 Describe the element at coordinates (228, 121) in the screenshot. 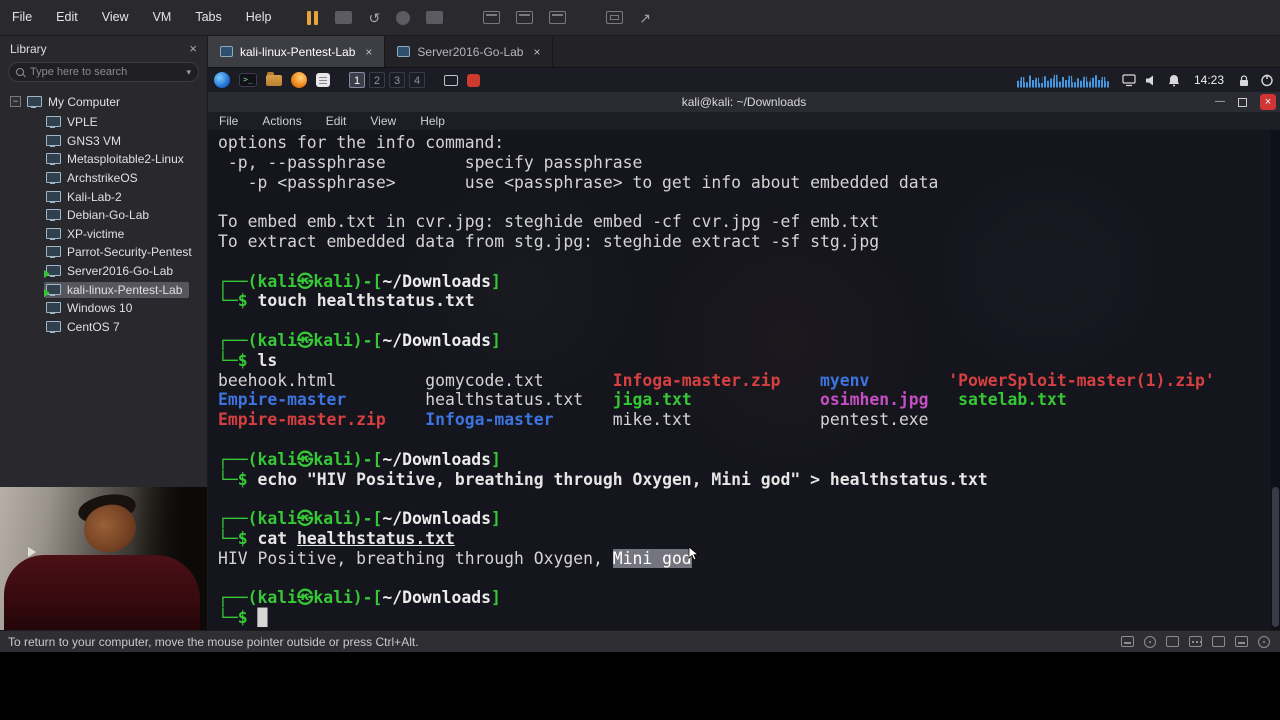

I see `terminal-menu-file: File` at that location.